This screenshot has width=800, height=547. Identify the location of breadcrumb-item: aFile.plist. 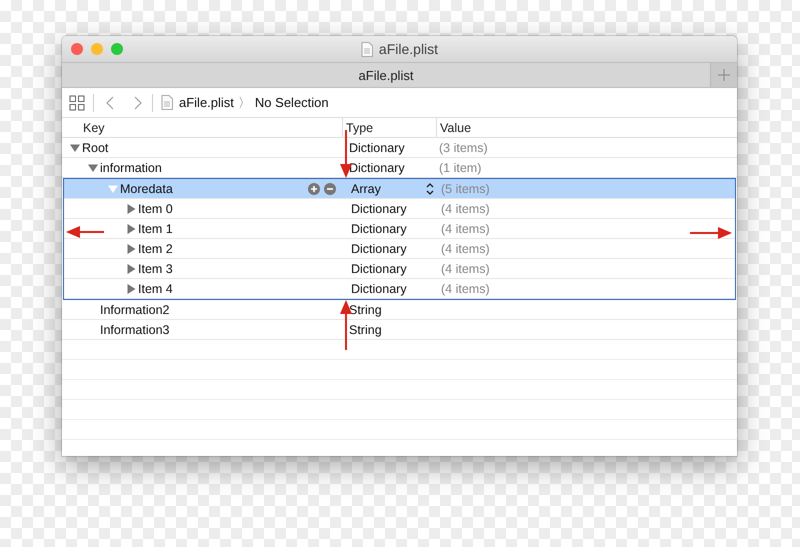
(206, 102).